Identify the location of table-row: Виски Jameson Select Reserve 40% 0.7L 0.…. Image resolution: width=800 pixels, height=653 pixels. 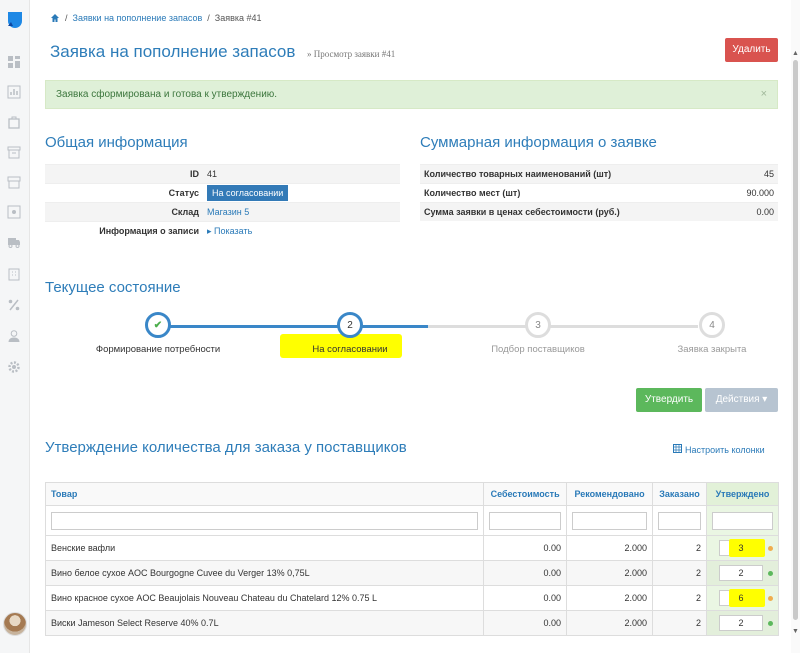
(411, 623).